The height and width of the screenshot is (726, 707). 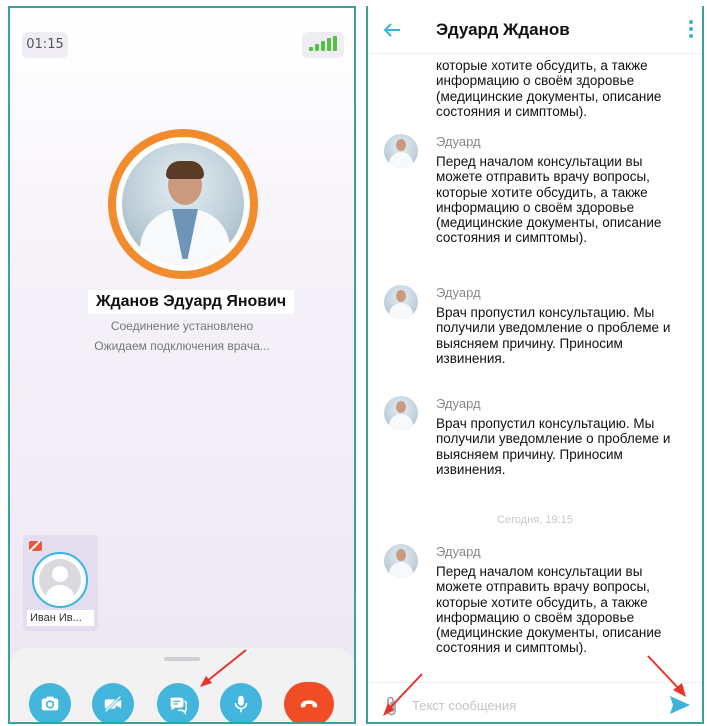 What do you see at coordinates (60, 580) in the screenshot?
I see `self-avatar` at bounding box center [60, 580].